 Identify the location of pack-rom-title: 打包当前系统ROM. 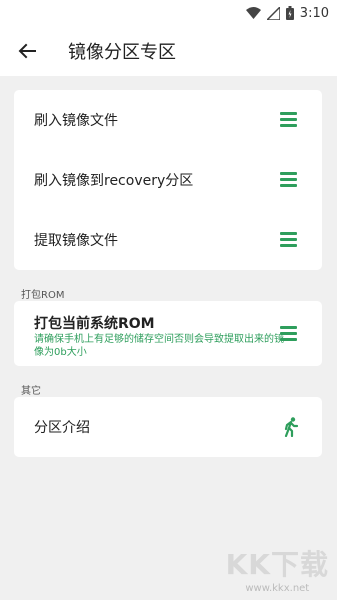
(94, 324).